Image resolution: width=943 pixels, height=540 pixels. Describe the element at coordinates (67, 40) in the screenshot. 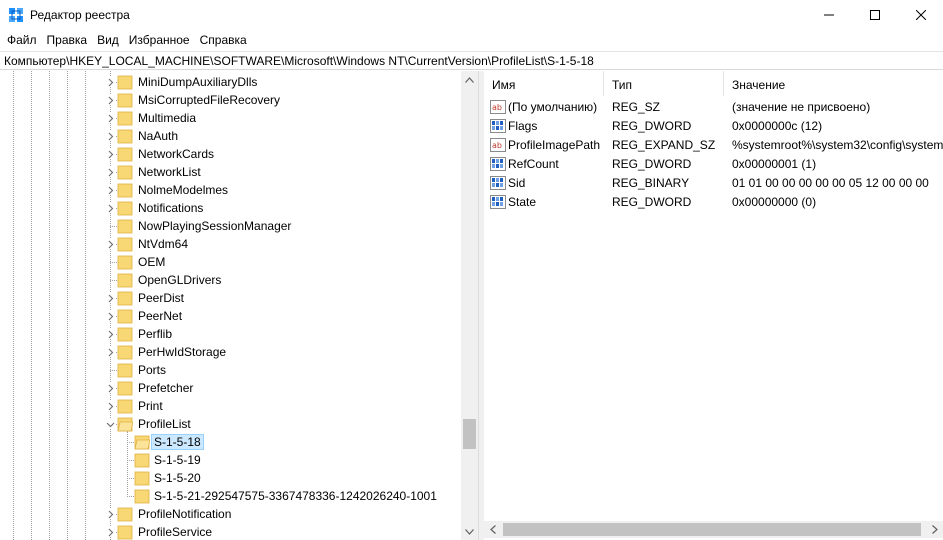

I see `menu-edit: Правка` at that location.